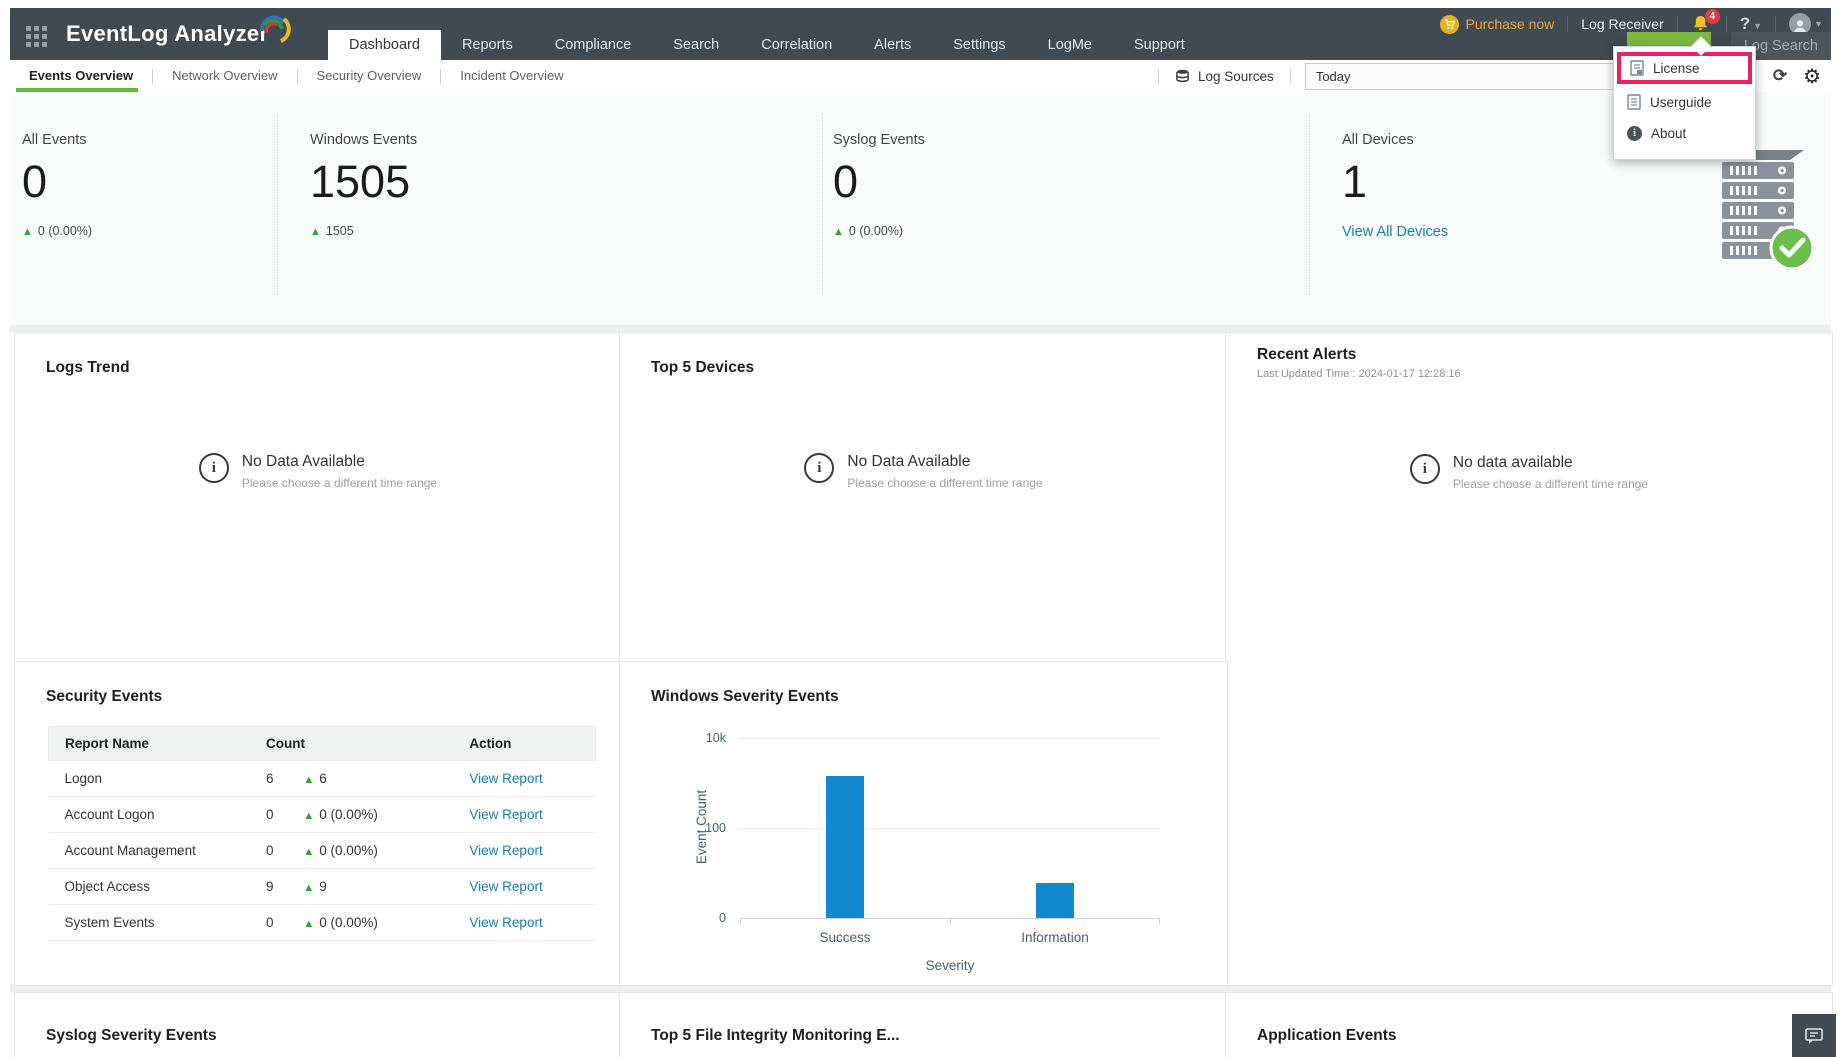  I want to click on panel-title: Logs Trend, so click(88, 367).